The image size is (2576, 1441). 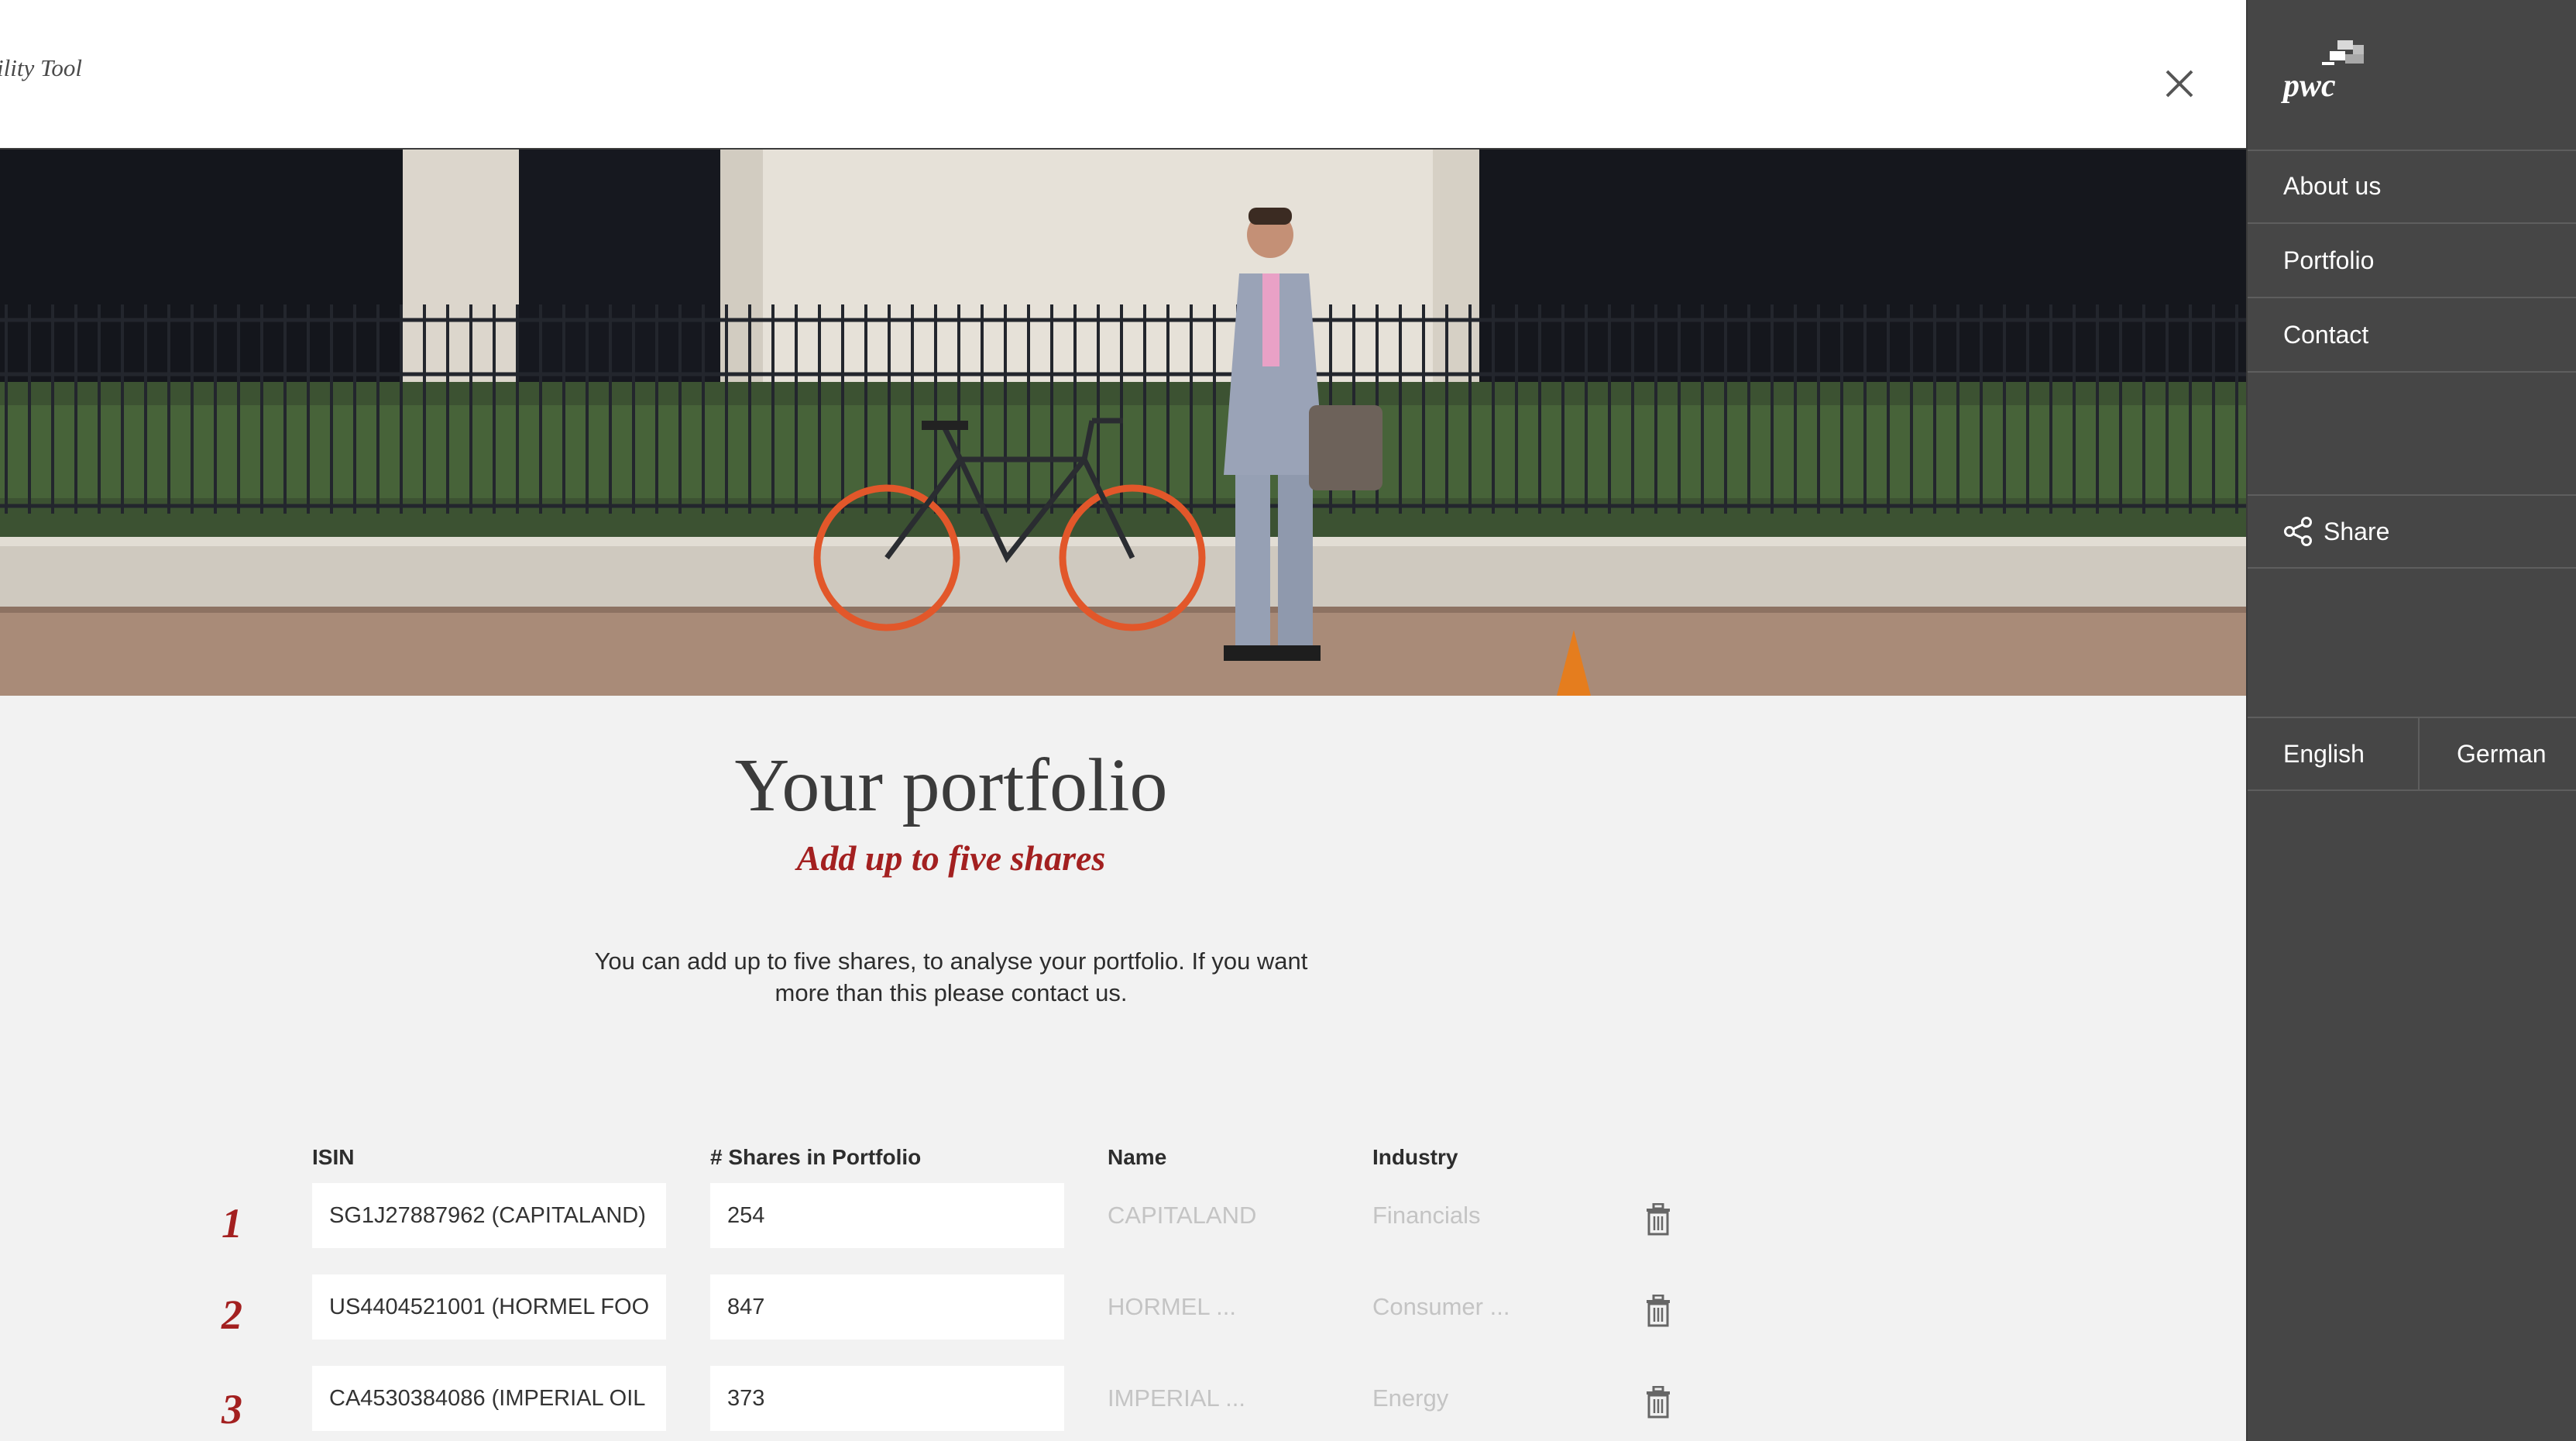 I want to click on intro-line-2: more than this please contact us., so click(x=952, y=993).